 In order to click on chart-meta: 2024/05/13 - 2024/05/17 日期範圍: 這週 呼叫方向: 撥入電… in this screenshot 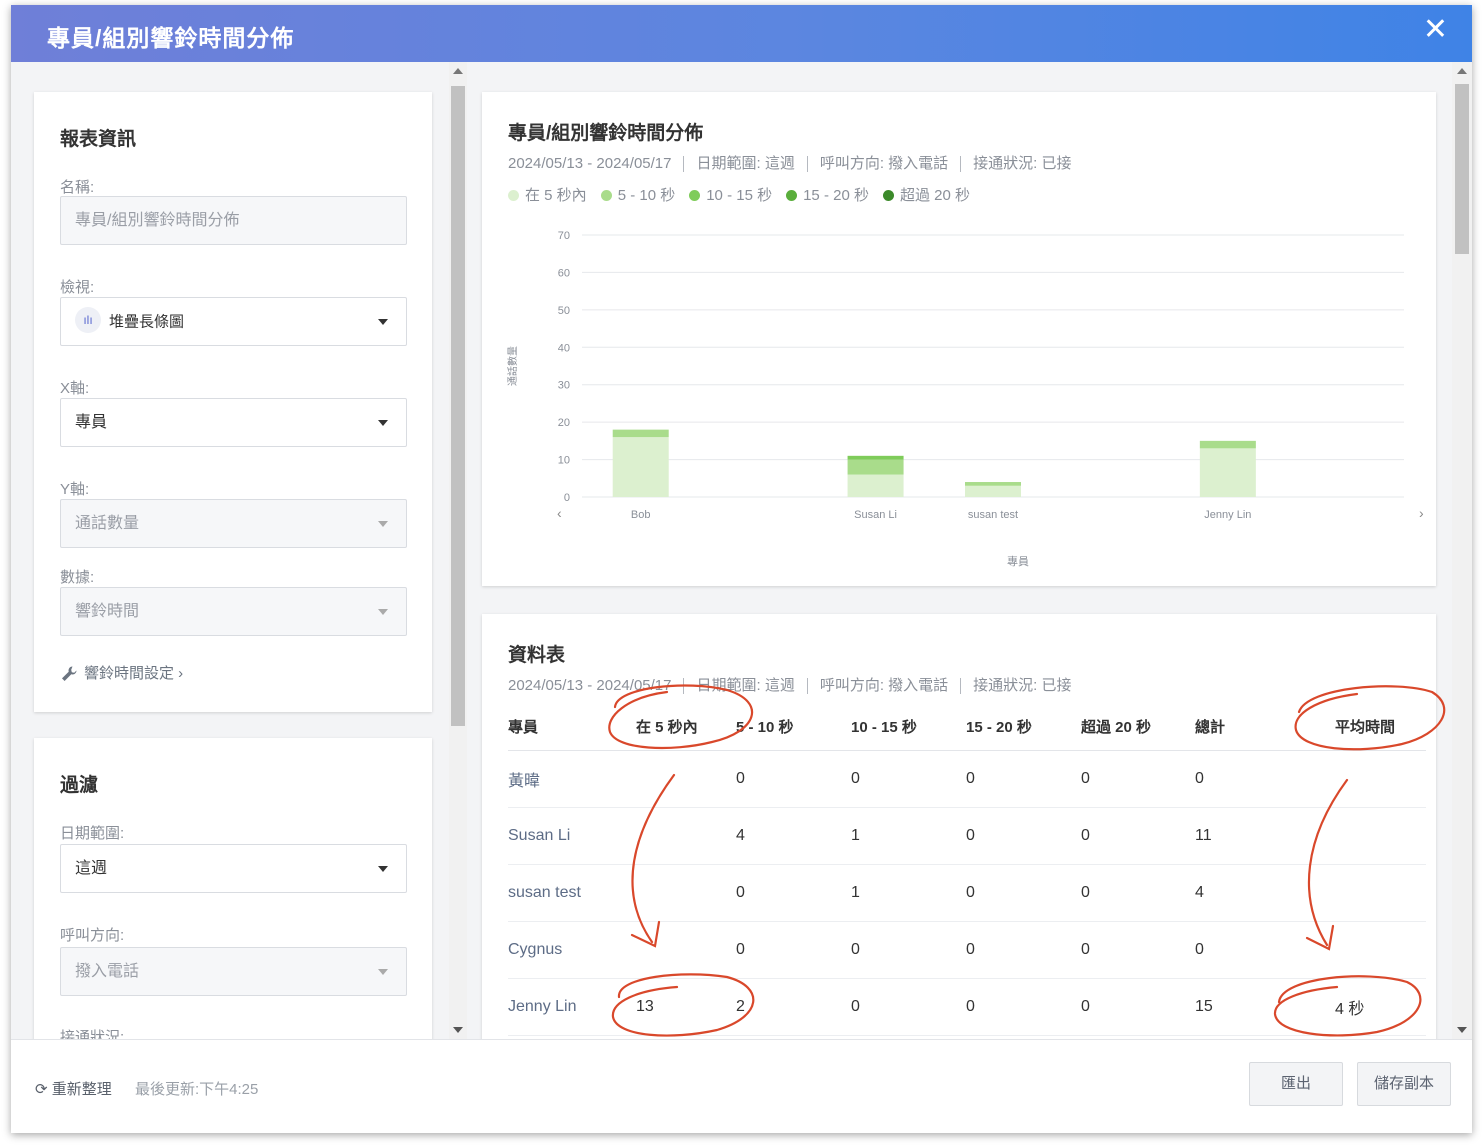, I will do `click(790, 162)`.